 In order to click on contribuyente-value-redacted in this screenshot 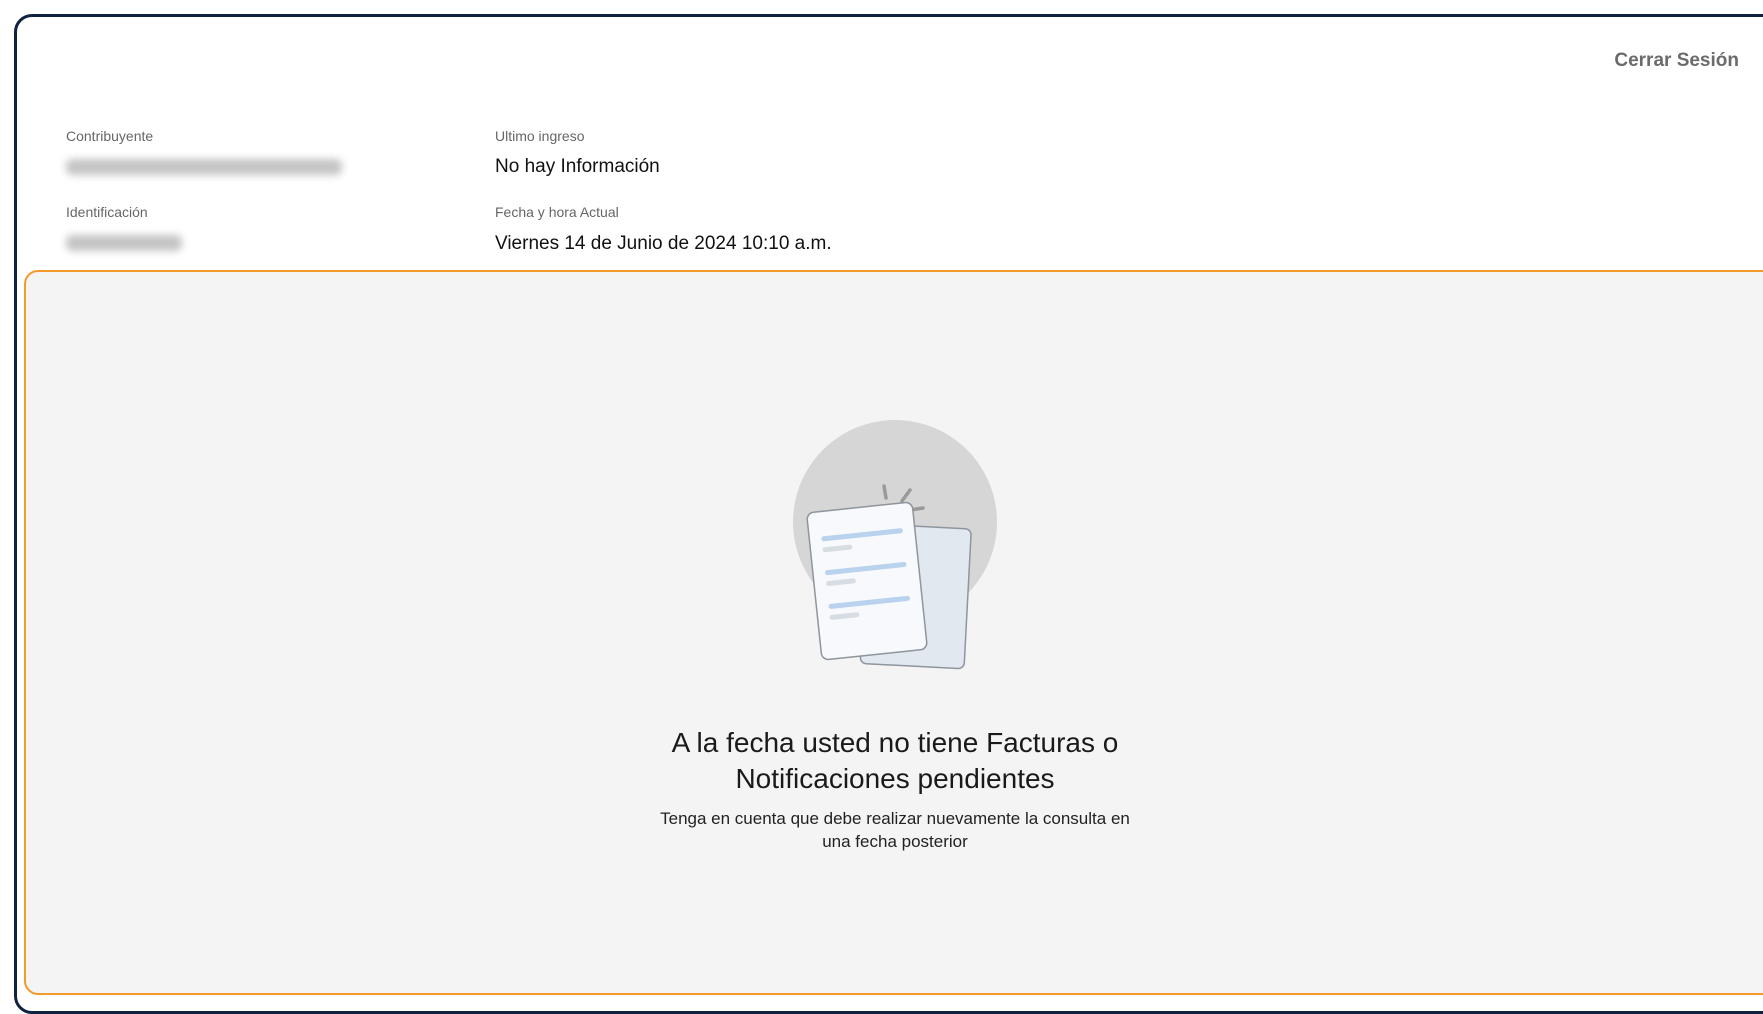, I will do `click(204, 167)`.